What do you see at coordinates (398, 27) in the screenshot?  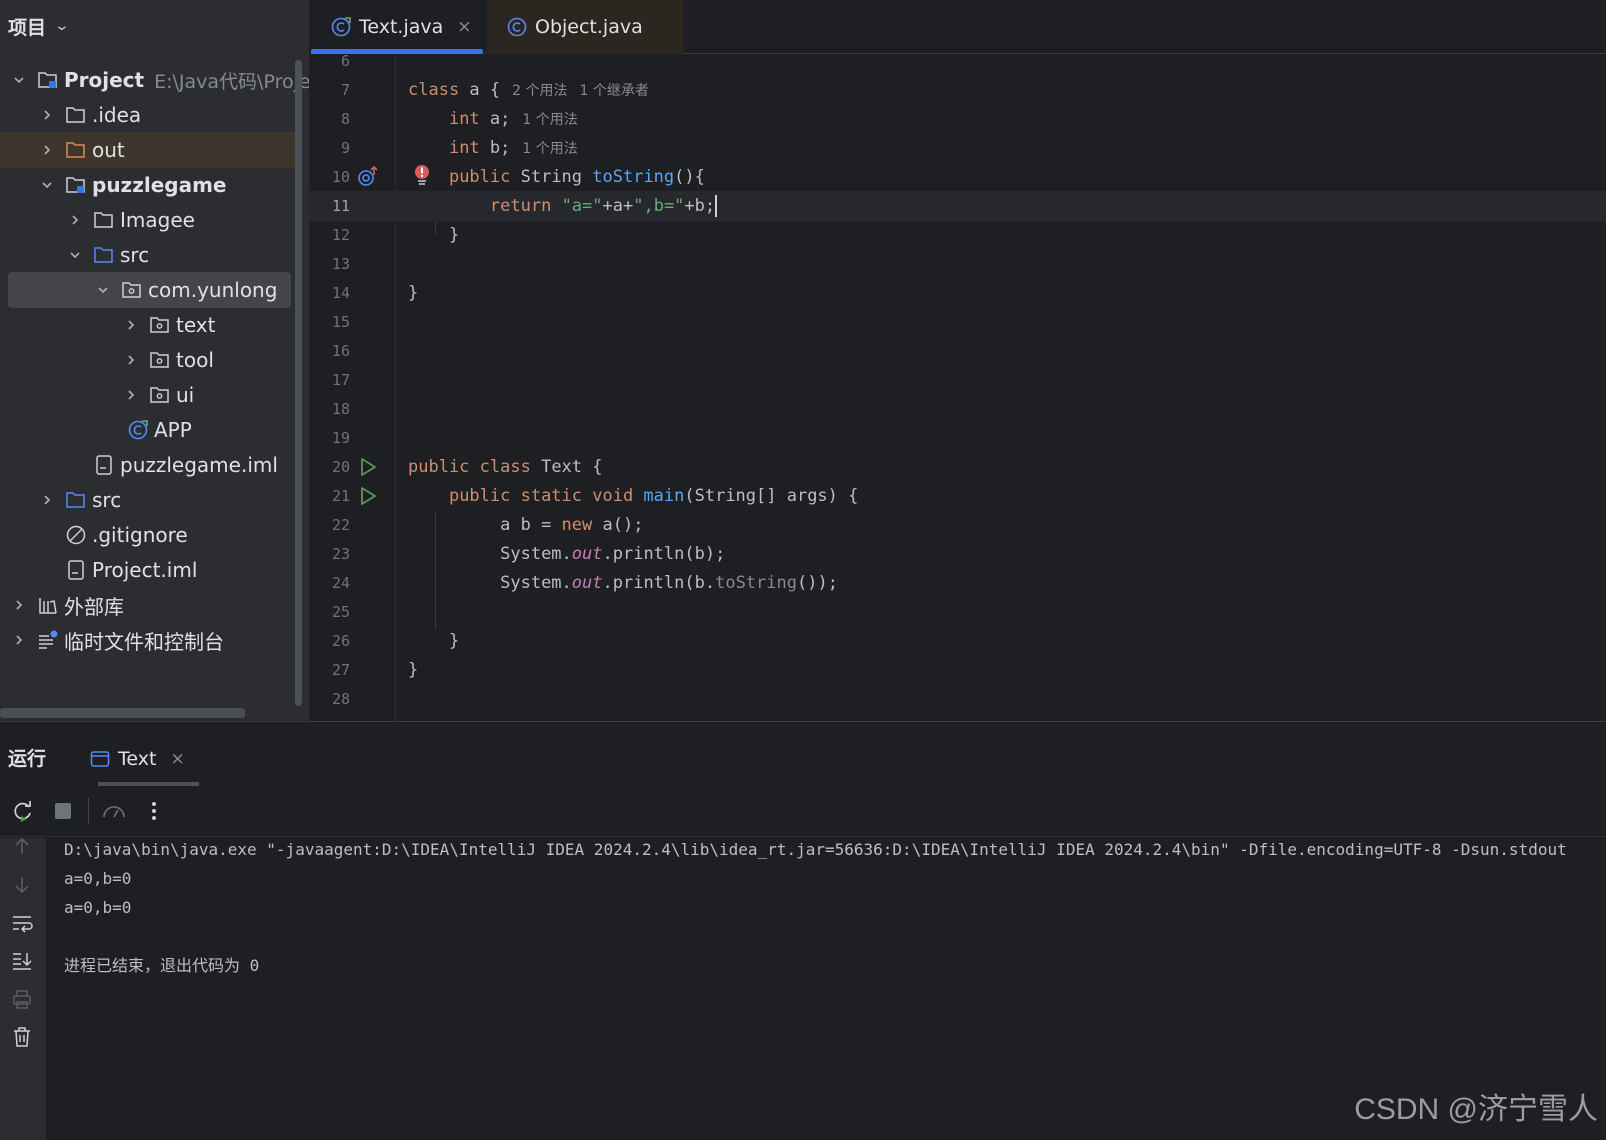 I see `tab-text-java: Text.java ×` at bounding box center [398, 27].